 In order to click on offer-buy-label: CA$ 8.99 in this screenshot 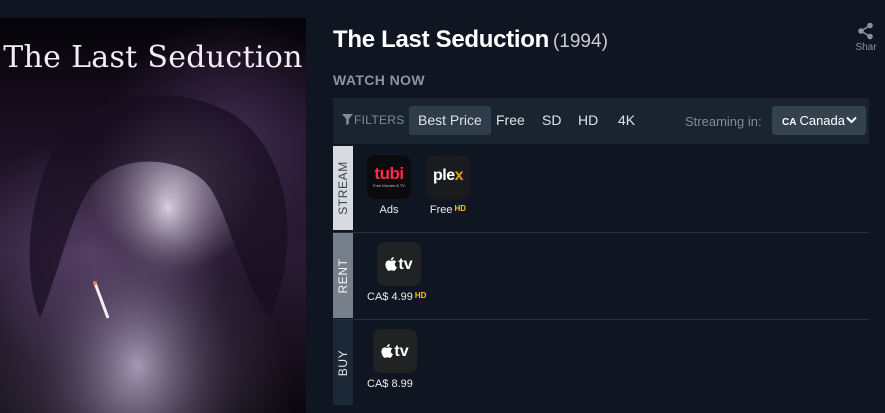, I will do `click(395, 384)`.